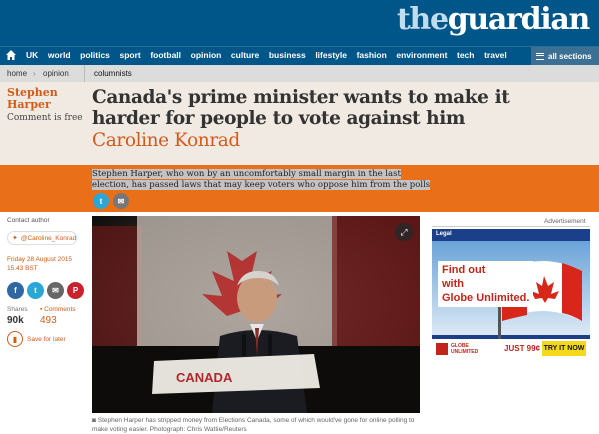  I want to click on save-for-later-label: Save for later, so click(46, 339).